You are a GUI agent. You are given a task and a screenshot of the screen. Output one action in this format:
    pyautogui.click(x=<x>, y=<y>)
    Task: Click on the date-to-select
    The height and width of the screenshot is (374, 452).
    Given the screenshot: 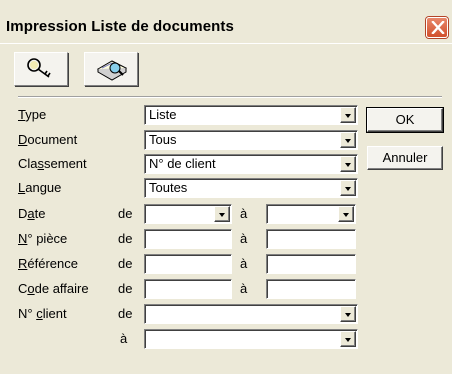 What is the action you would take?
    pyautogui.click(x=311, y=214)
    